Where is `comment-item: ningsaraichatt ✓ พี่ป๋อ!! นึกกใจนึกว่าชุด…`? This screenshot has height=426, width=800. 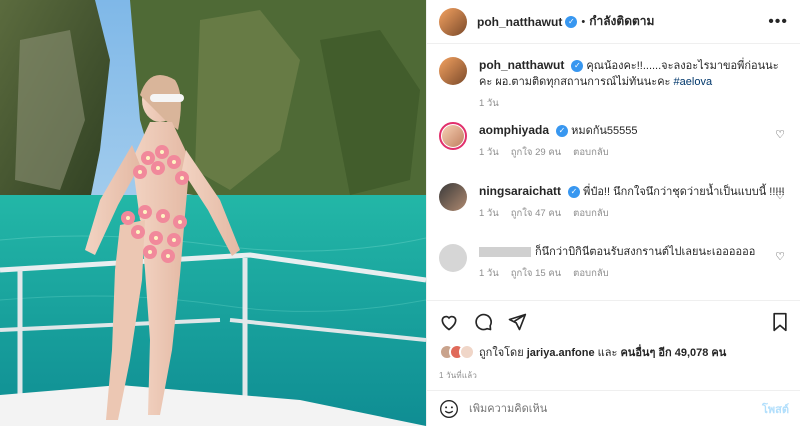 comment-item: ningsaraichatt ✓ พี่ป๋อ!! นึกกใจนึกว่าชุด… is located at coordinates (614, 202).